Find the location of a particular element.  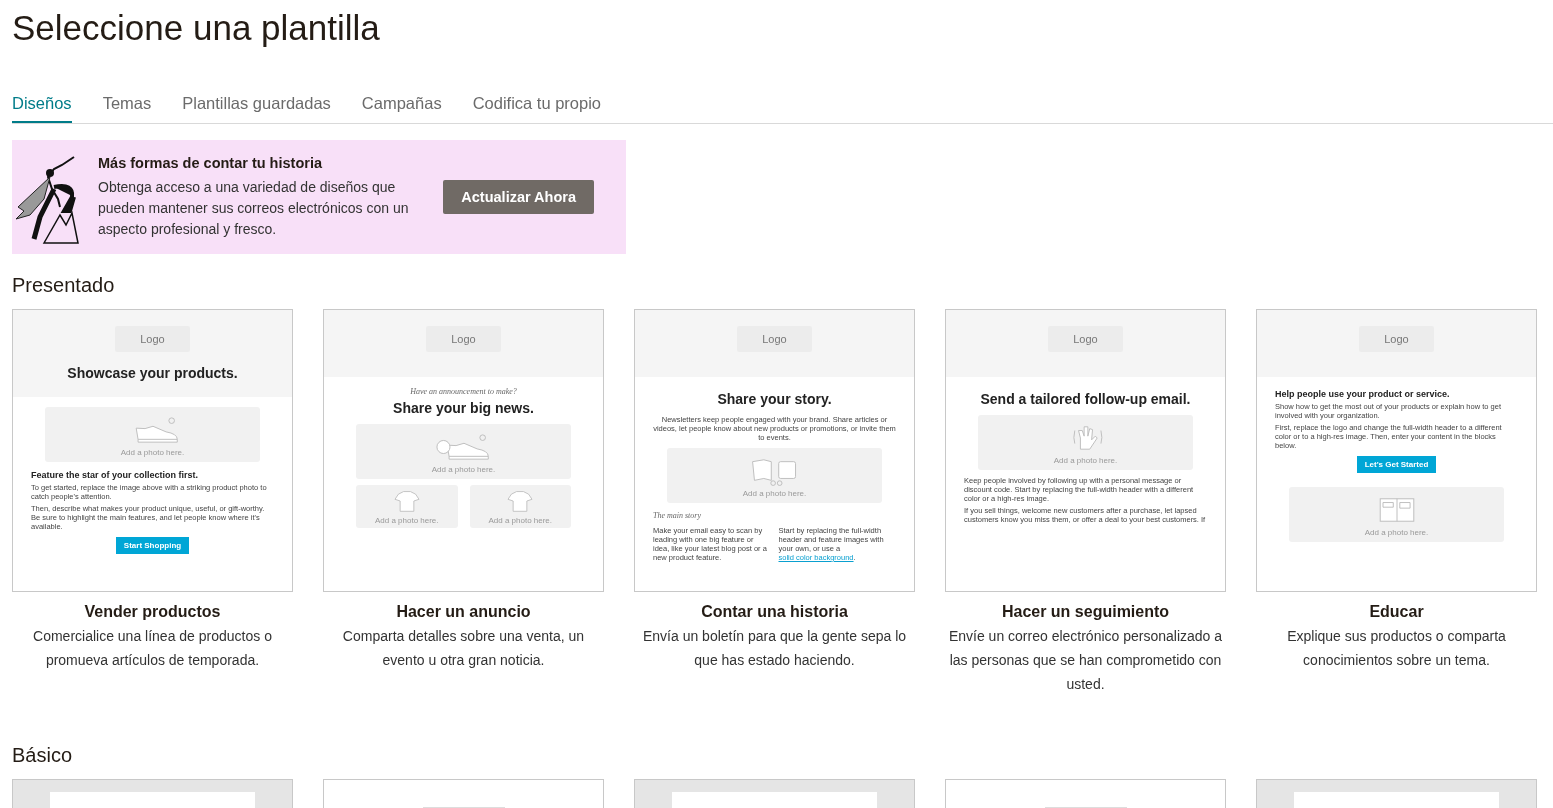

template-preview: Logo Have an announcement to make? Share your big news. Add a photo here. Add a photo here. Add a photo here. is located at coordinates (463, 450).